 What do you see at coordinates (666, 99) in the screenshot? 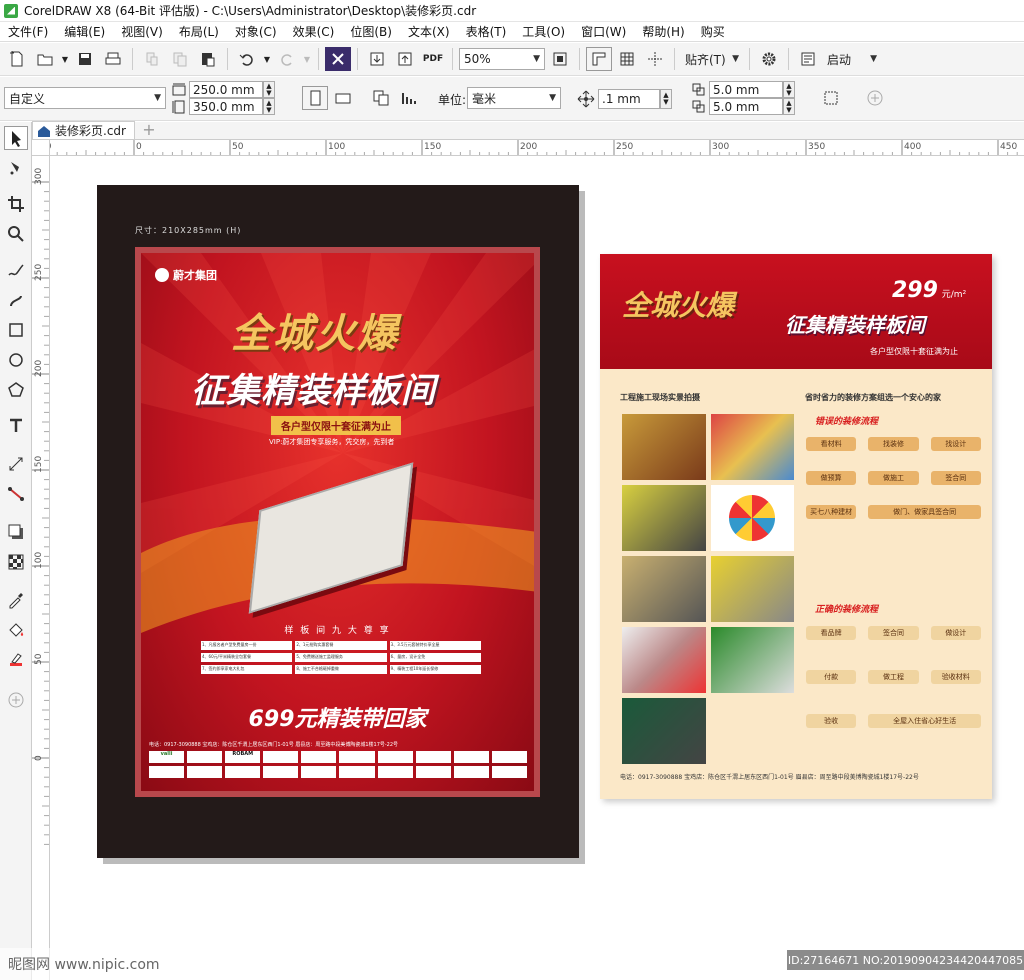
I see `nudge-distance-spinner: ▲ ▼` at bounding box center [666, 99].